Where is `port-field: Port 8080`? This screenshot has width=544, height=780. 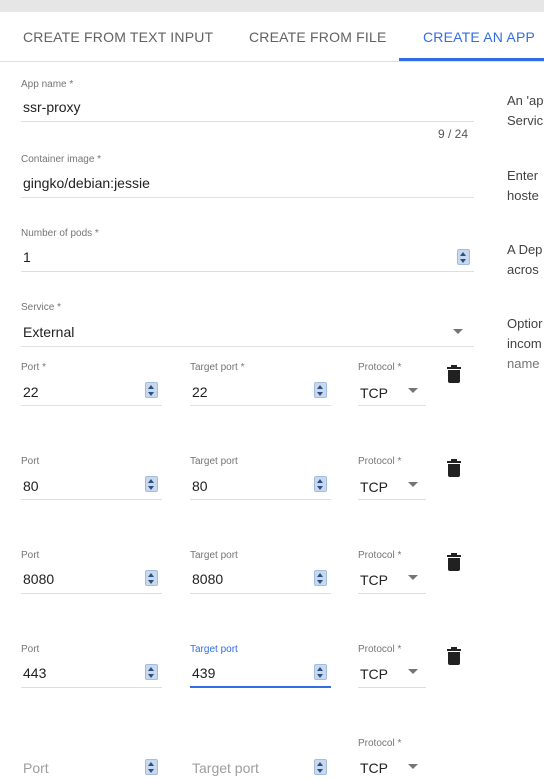
port-field: Port 8080 is located at coordinates (91, 572).